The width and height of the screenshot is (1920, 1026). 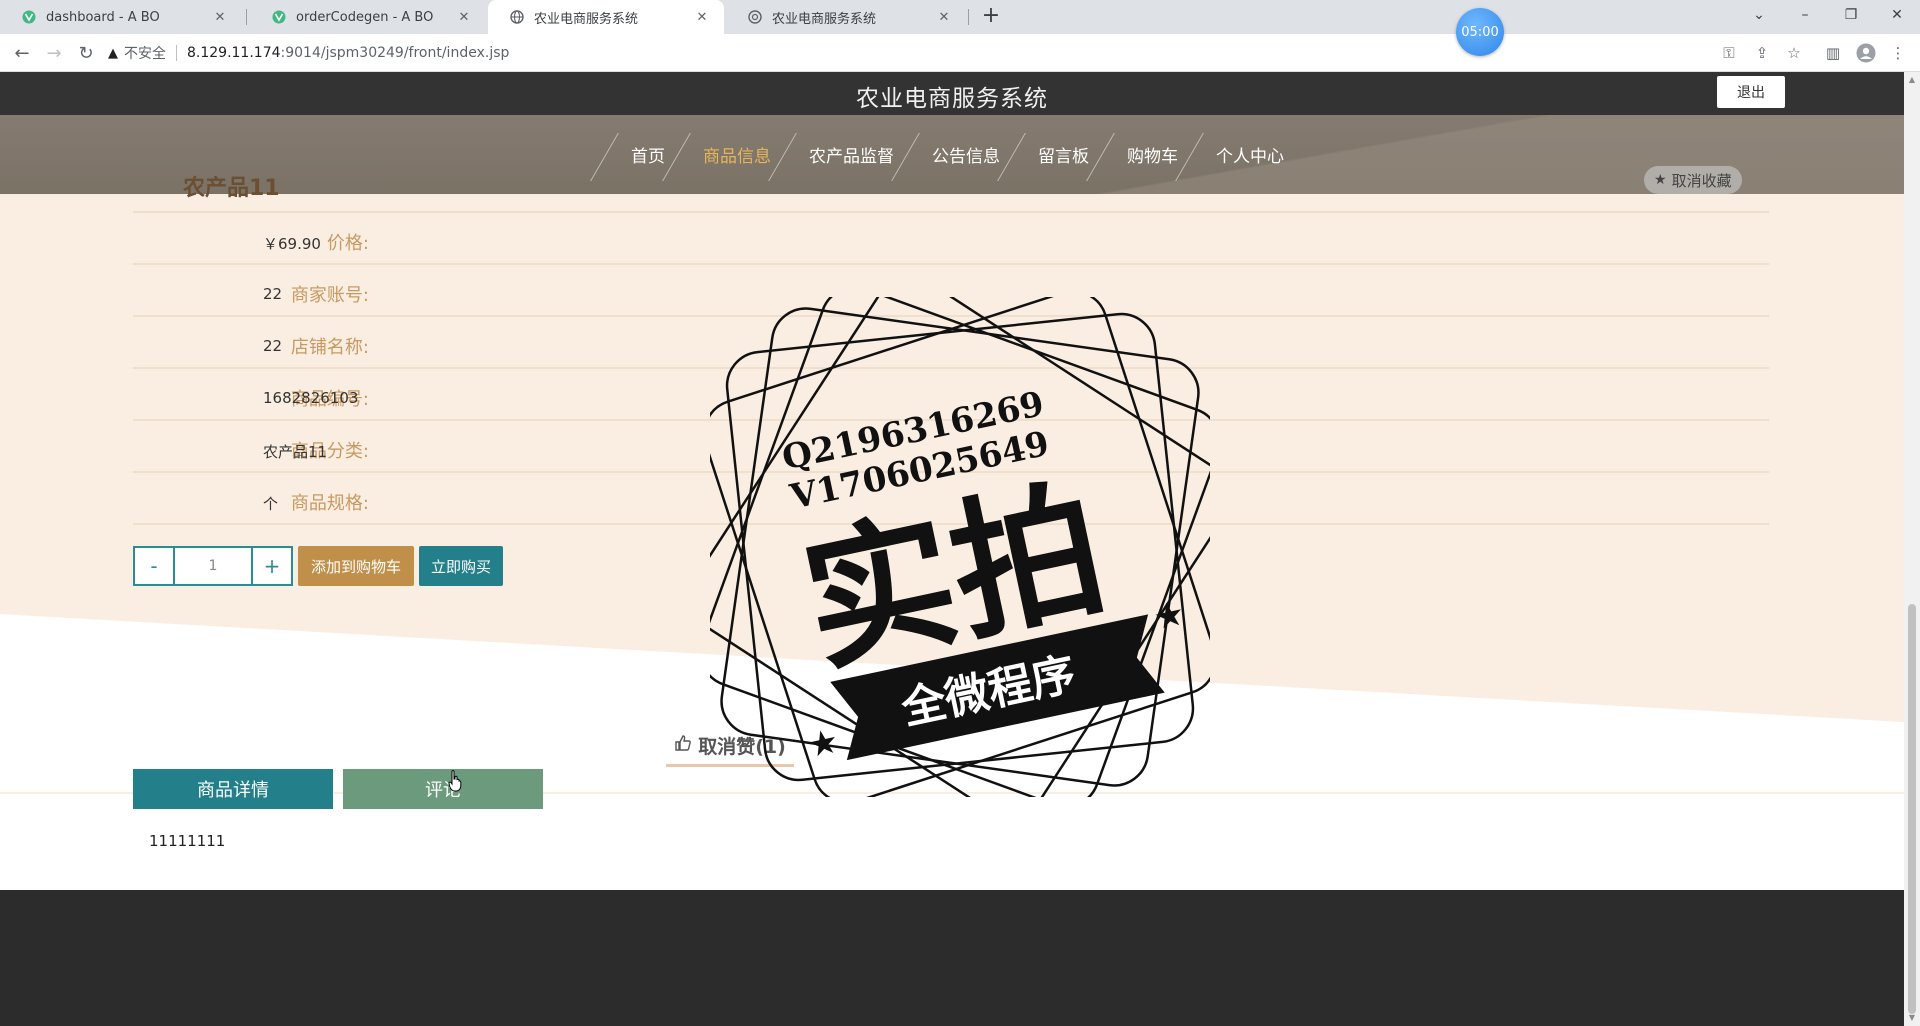 I want to click on add-to-cart-button: 添加到购物车, so click(x=356, y=566).